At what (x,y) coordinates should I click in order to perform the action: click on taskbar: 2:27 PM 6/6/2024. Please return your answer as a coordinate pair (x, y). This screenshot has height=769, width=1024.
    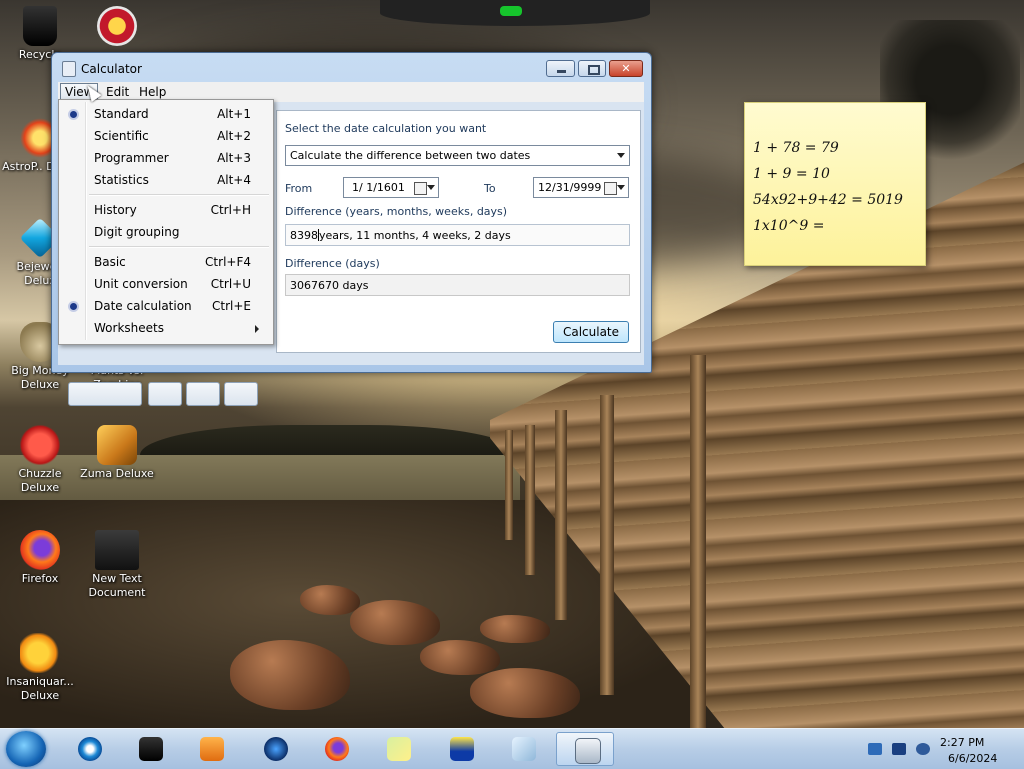
    Looking at the image, I should click on (512, 748).